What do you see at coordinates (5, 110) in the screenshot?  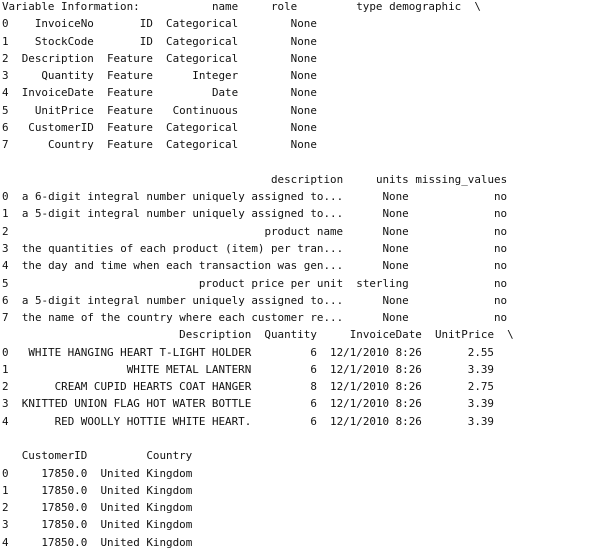 I see `row-index: 5` at bounding box center [5, 110].